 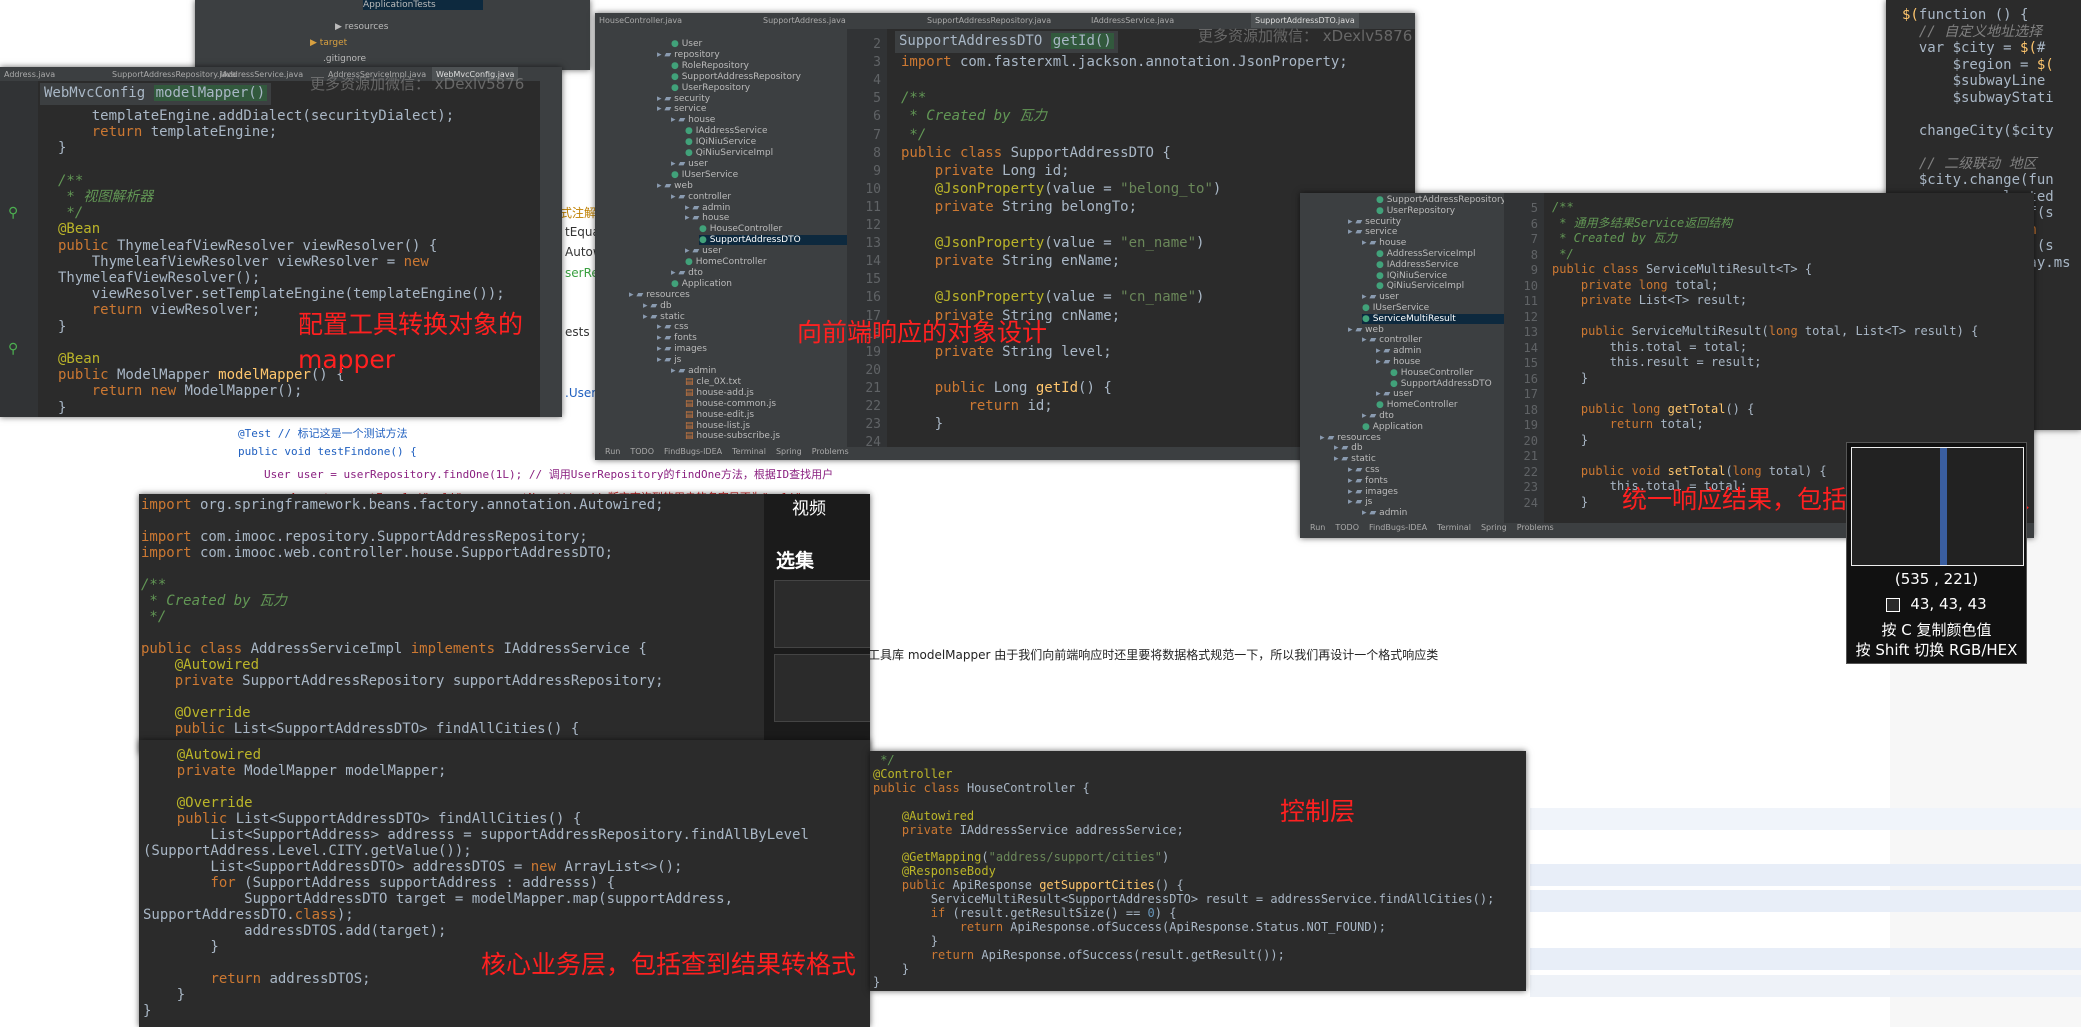 What do you see at coordinates (822, 688) in the screenshot?
I see `video-thumbnail` at bounding box center [822, 688].